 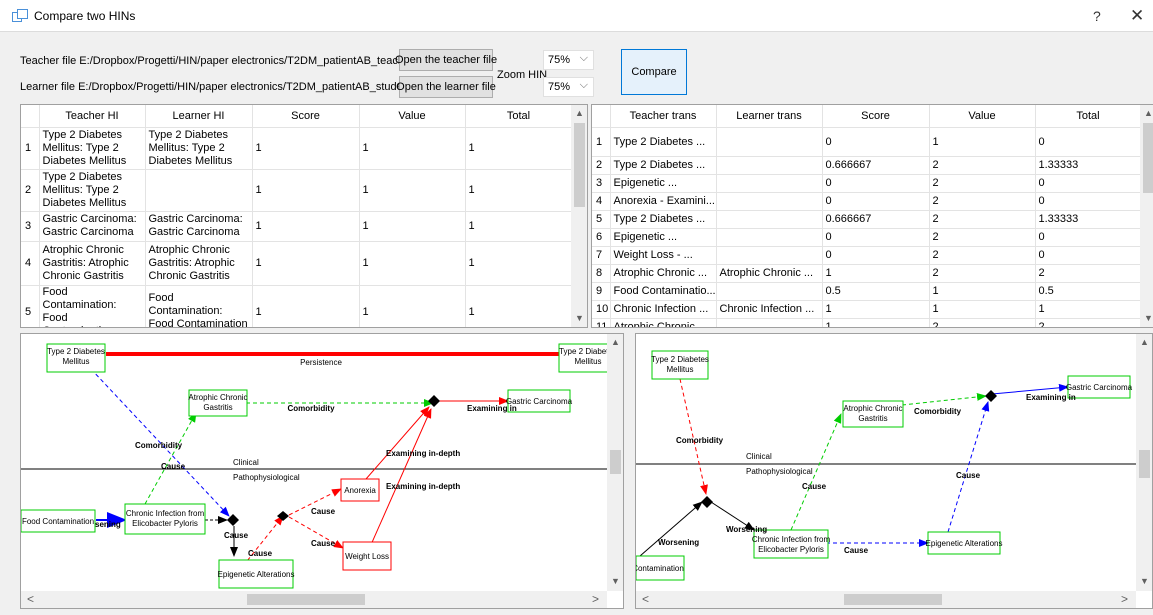 What do you see at coordinates (58, 521) in the screenshot?
I see `node-food: Food Contamination` at bounding box center [58, 521].